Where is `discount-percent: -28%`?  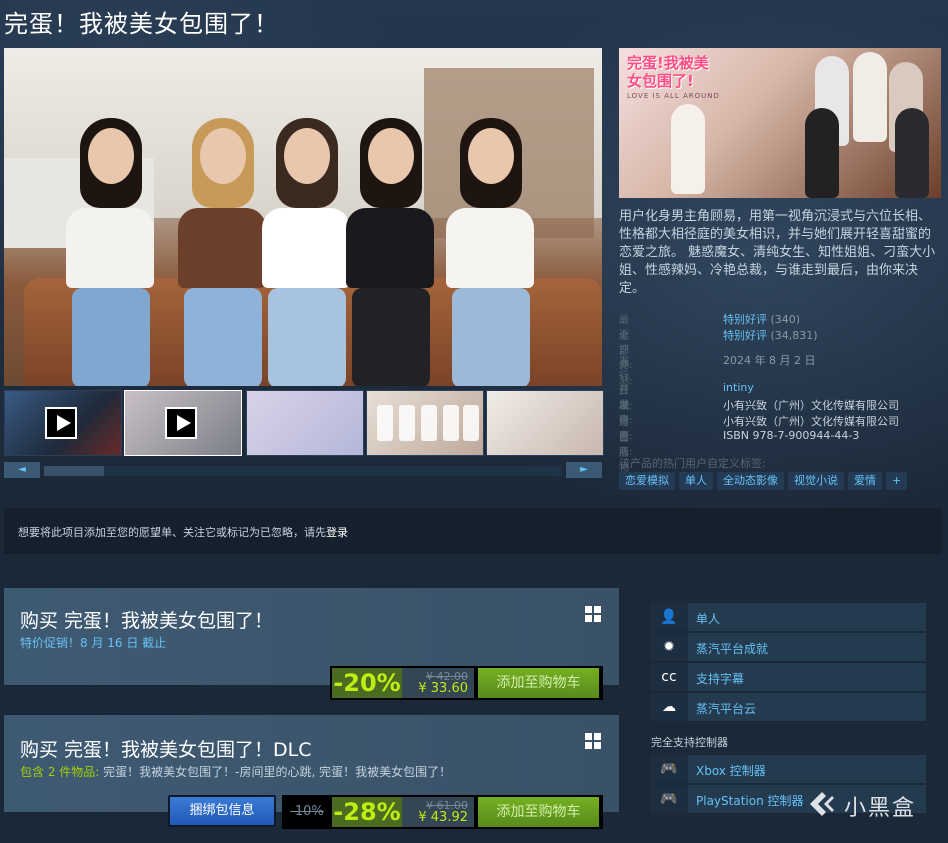 discount-percent: -28% is located at coordinates (367, 812).